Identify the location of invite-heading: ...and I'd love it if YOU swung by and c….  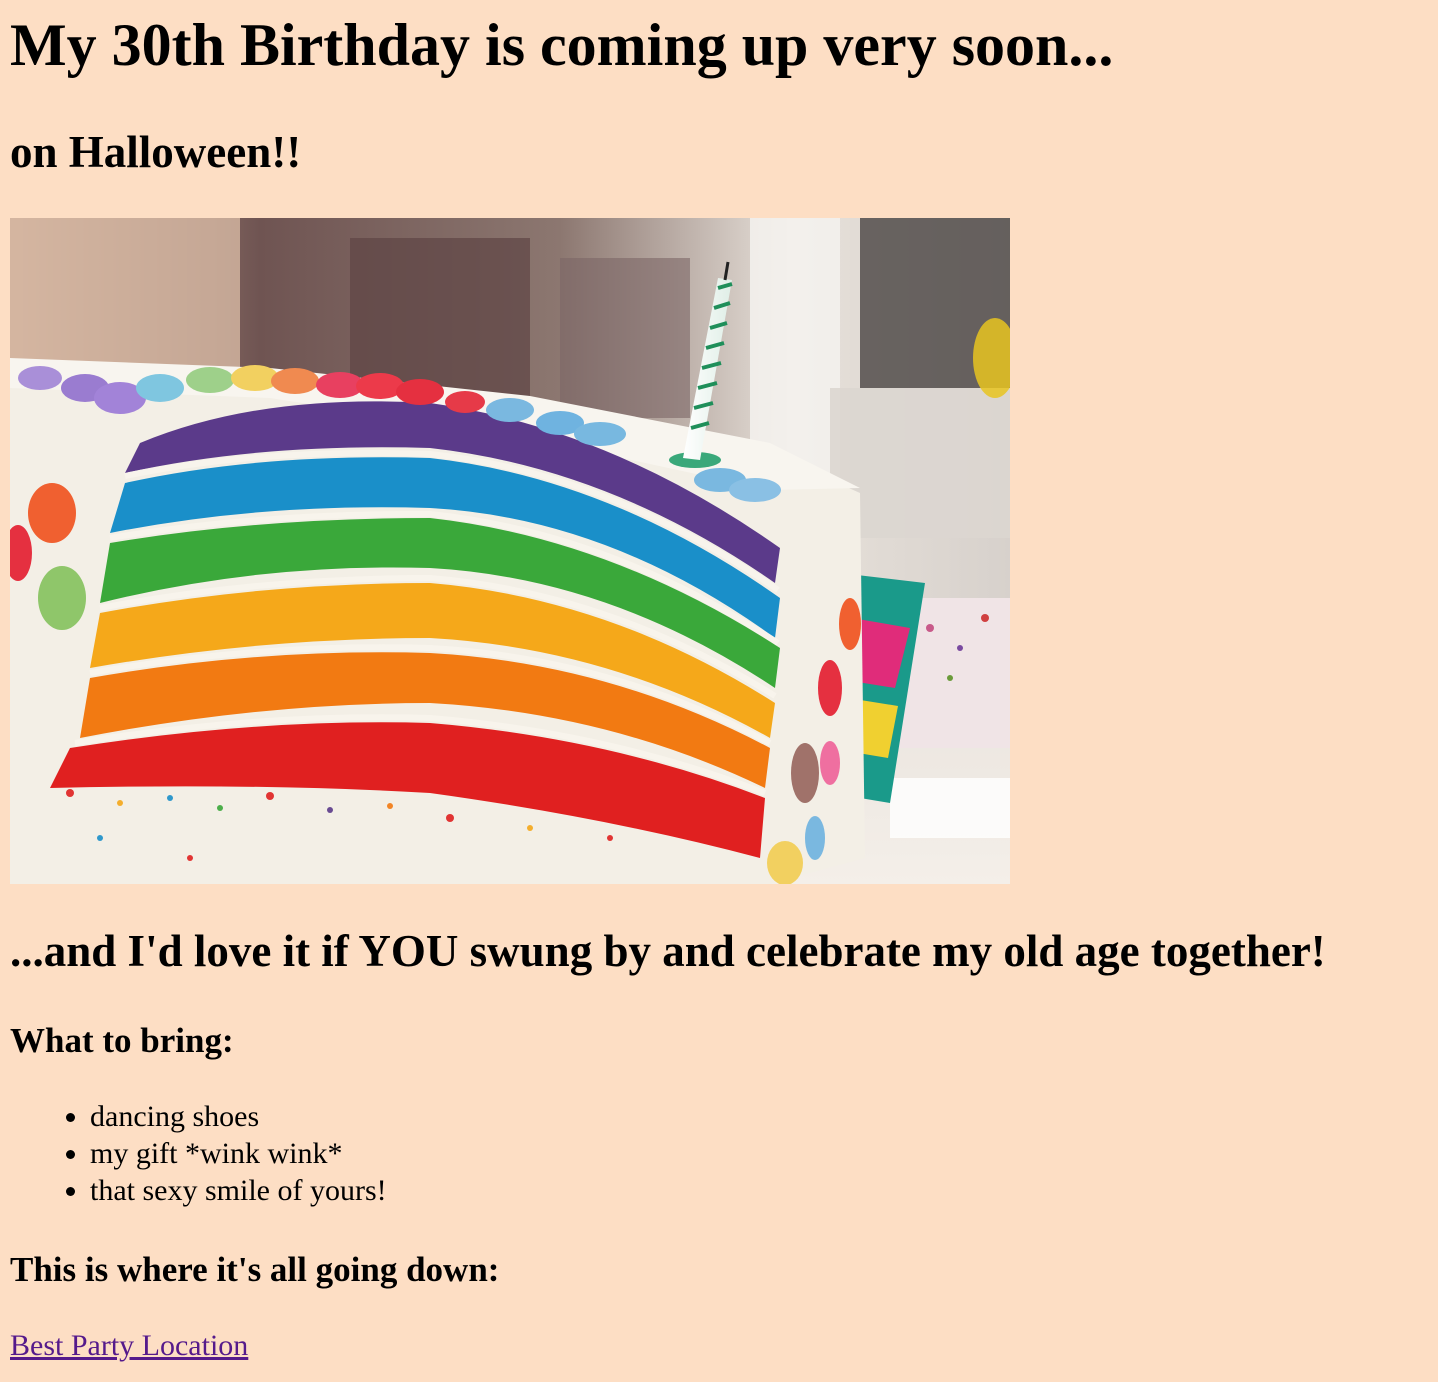
(668, 951).